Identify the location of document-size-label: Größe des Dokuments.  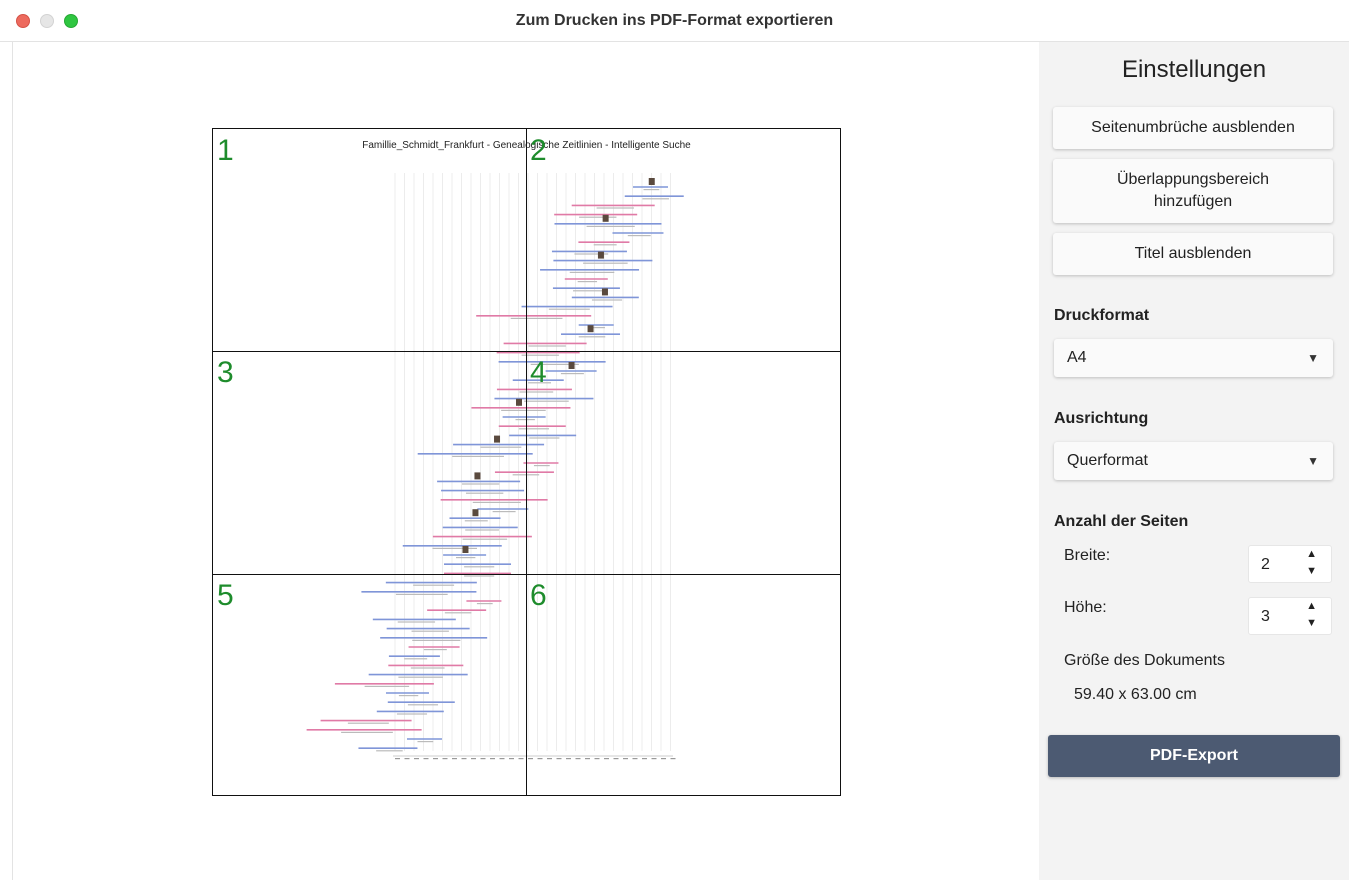
(1144, 660).